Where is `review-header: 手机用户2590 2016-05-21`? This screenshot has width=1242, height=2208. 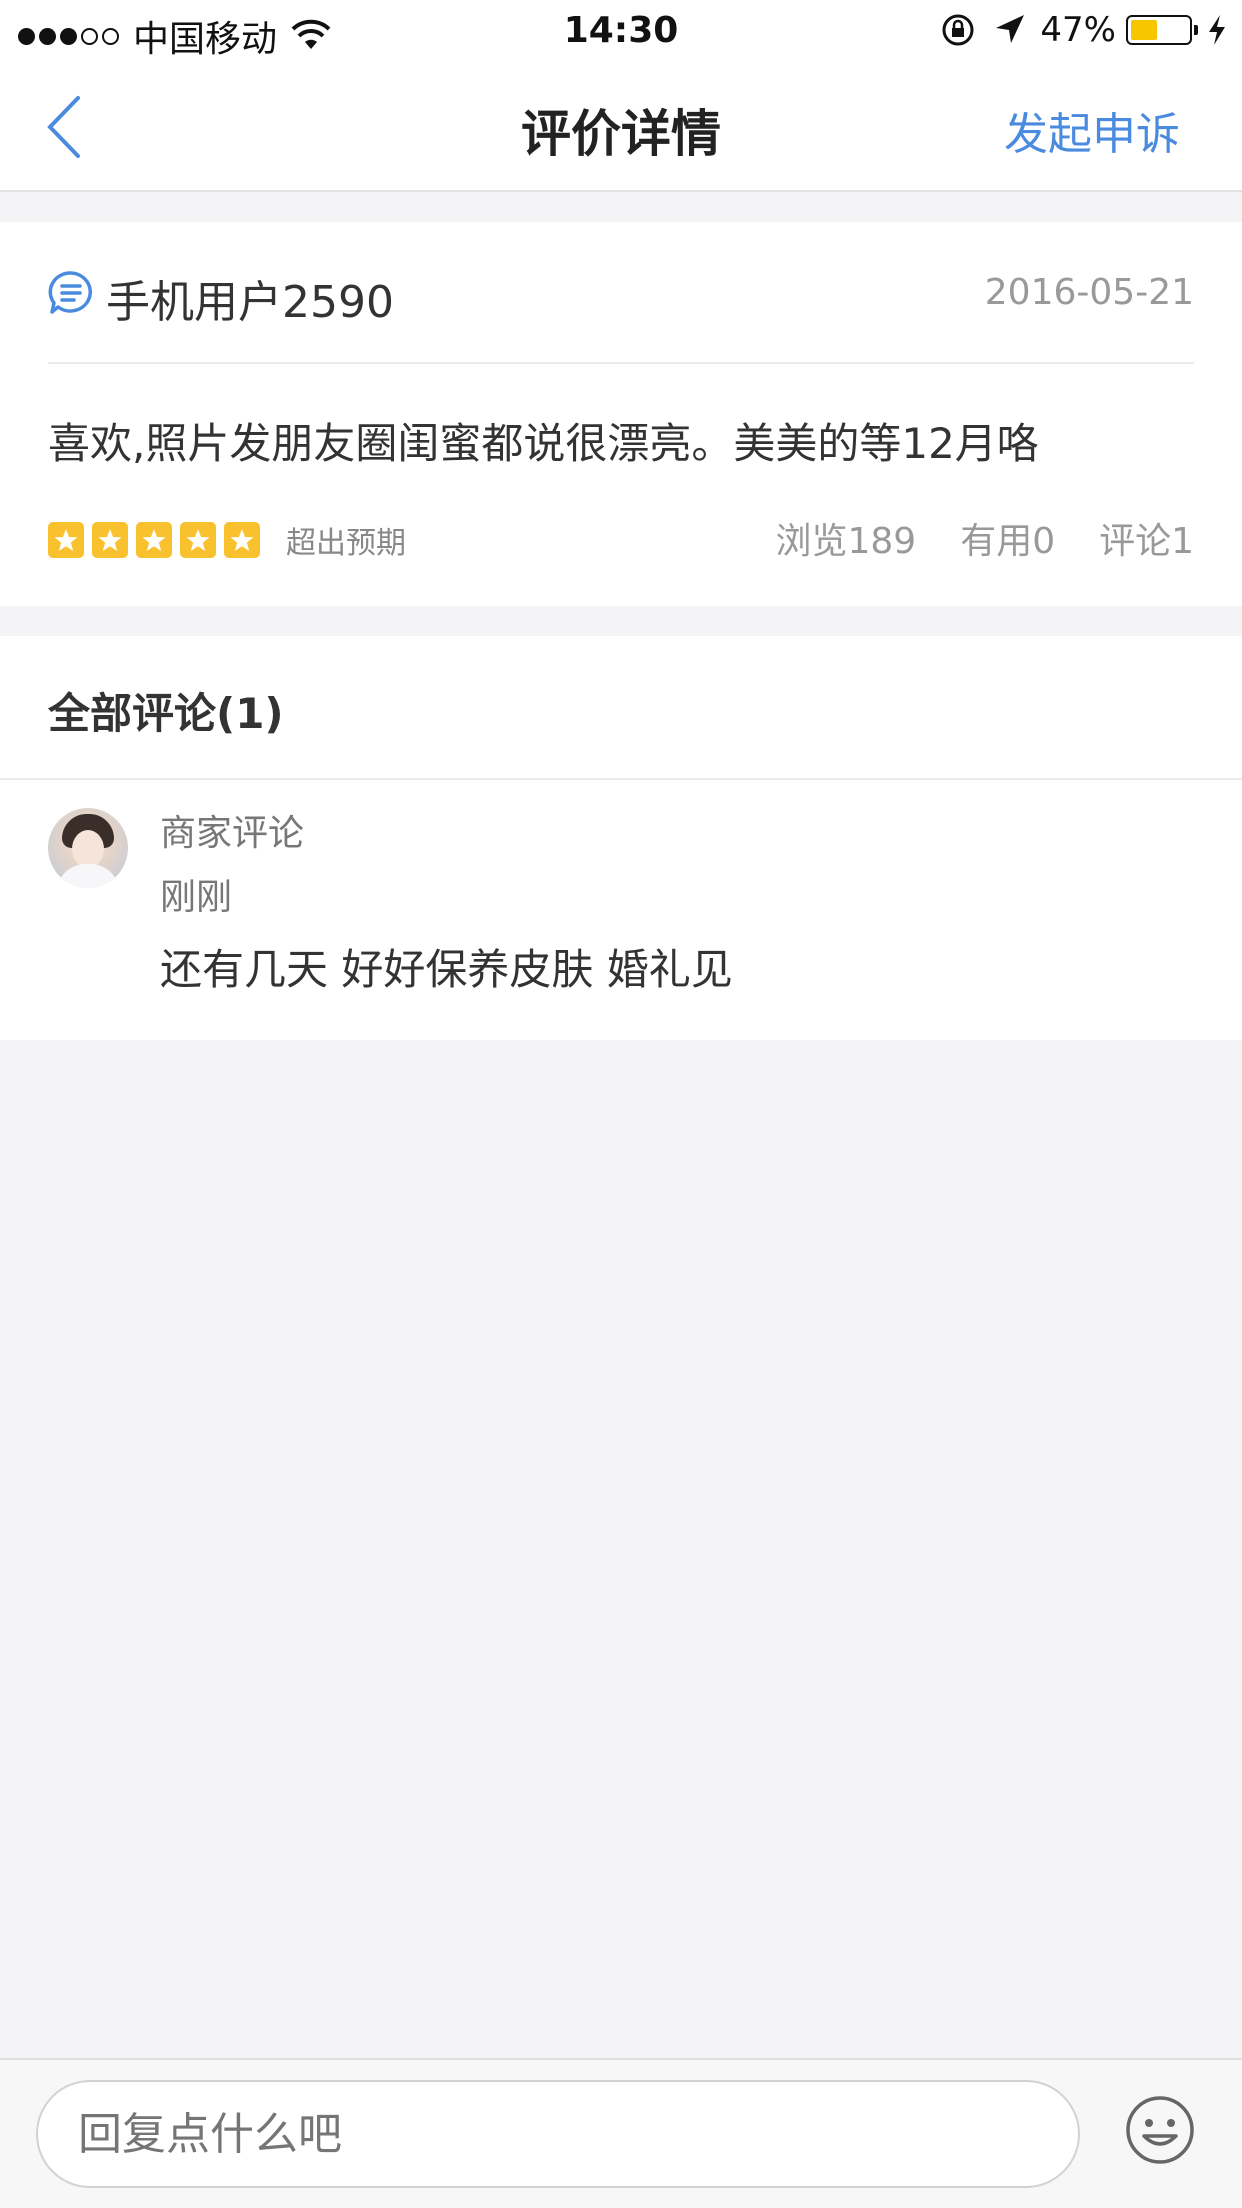
review-header: 手机用户2590 2016-05-21 is located at coordinates (621, 293).